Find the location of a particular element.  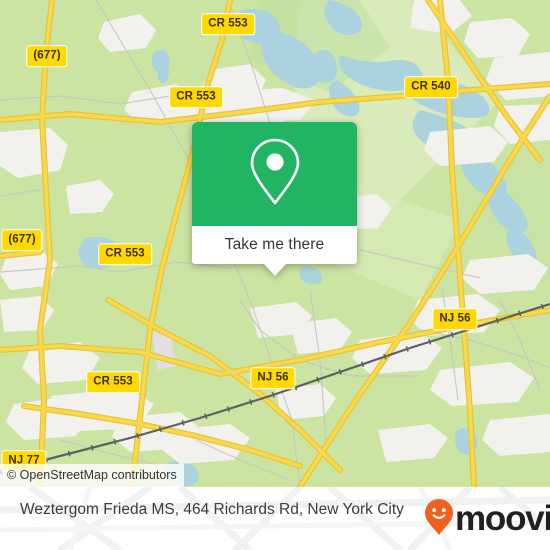

moovit-logo: moovit is located at coordinates (487, 519).